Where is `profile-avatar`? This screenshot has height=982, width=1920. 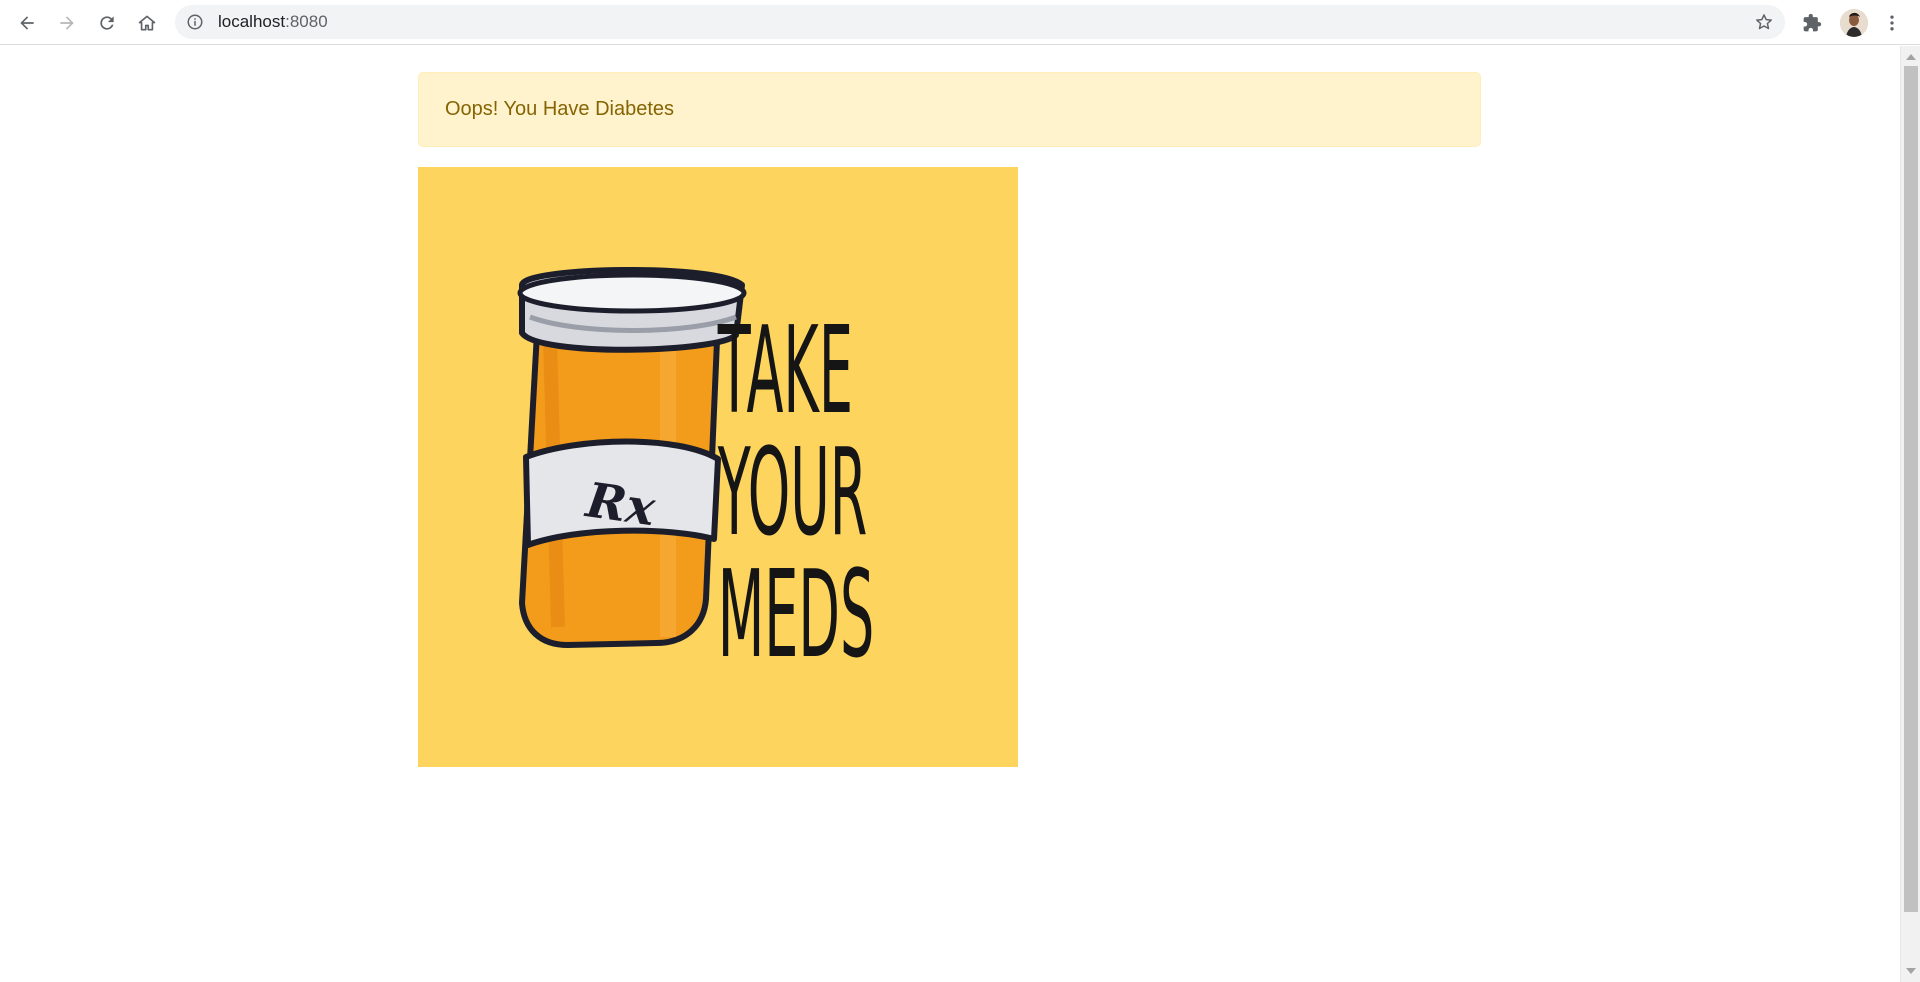 profile-avatar is located at coordinates (1854, 23).